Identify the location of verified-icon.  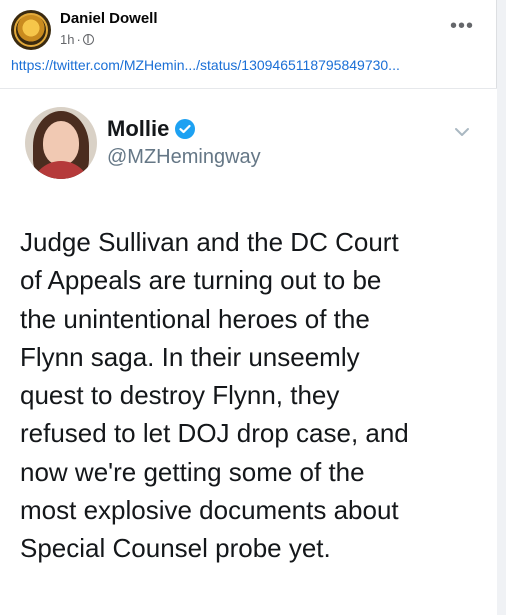
(185, 129).